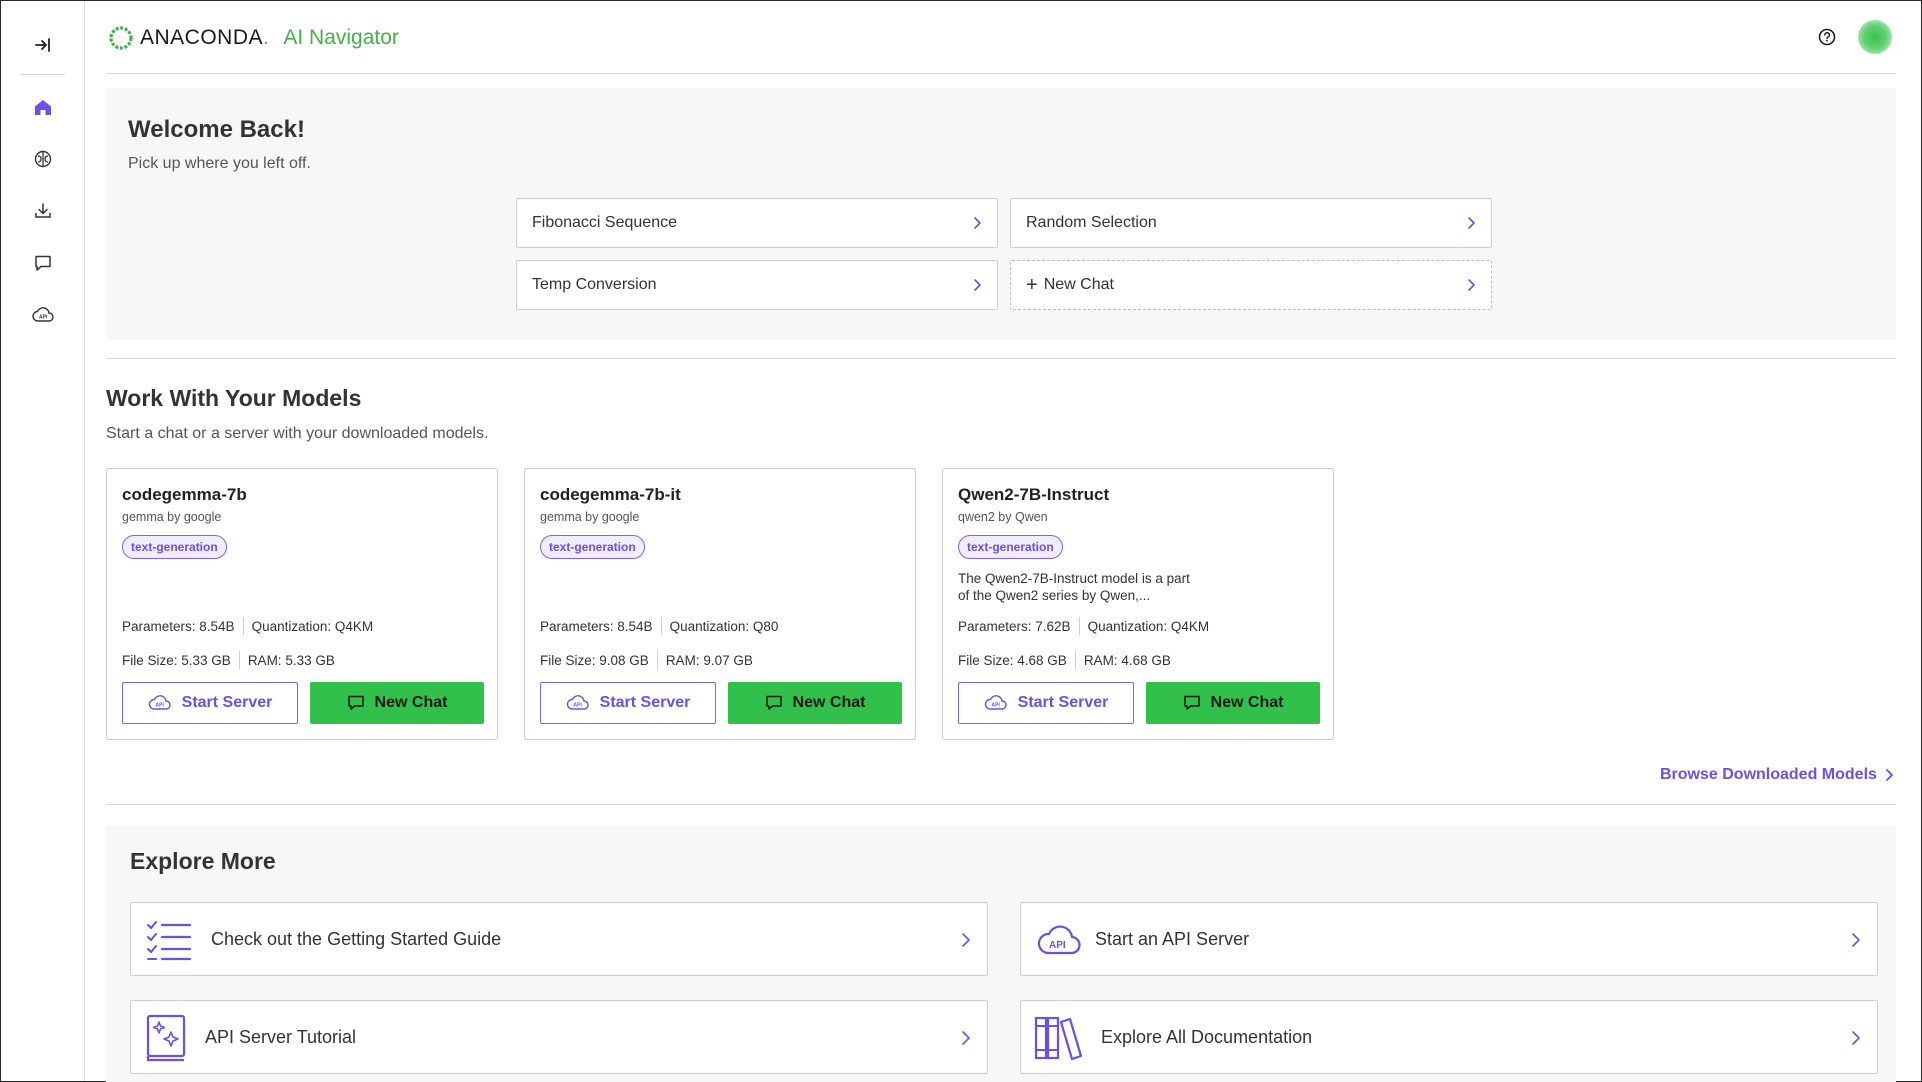 This screenshot has width=1922, height=1082. I want to click on sidebar-item-api-server: API, so click(43, 315).